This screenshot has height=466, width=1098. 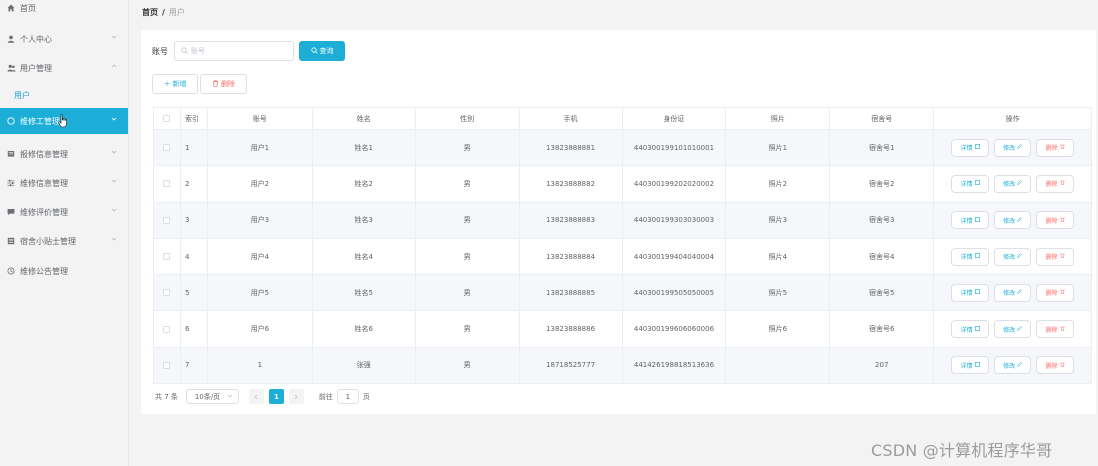 I want to click on row-id-card: 441426198818513636, so click(x=675, y=365).